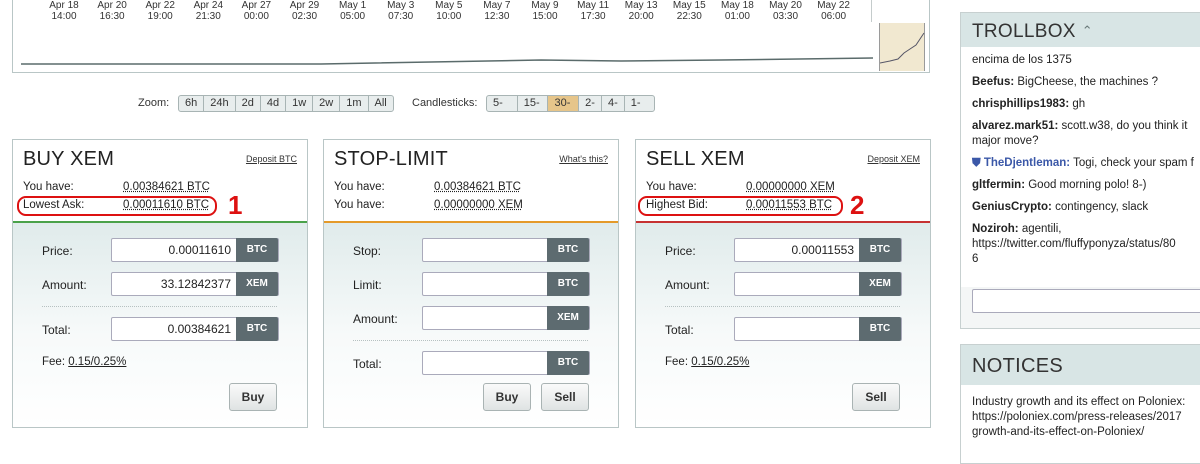 This screenshot has height=464, width=1200. Describe the element at coordinates (998, 185) in the screenshot. I see `chat-username: gltfermin:` at that location.